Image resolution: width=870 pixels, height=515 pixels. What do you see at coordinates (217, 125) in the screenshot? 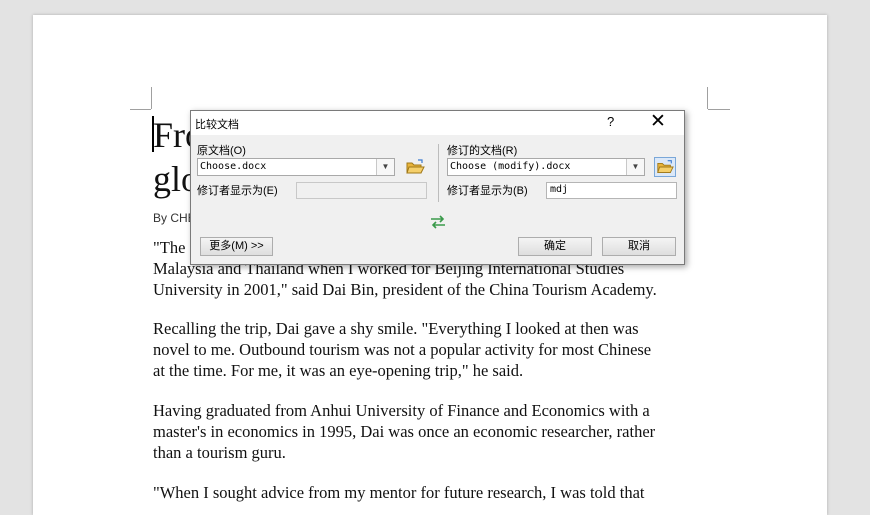
I see `dialog-title: 比较文档` at bounding box center [217, 125].